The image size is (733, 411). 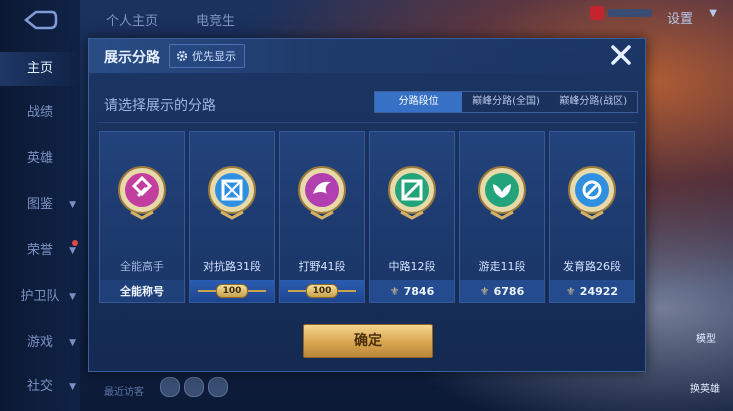 I want to click on lane-card-name: 对抗路31段, so click(x=232, y=266).